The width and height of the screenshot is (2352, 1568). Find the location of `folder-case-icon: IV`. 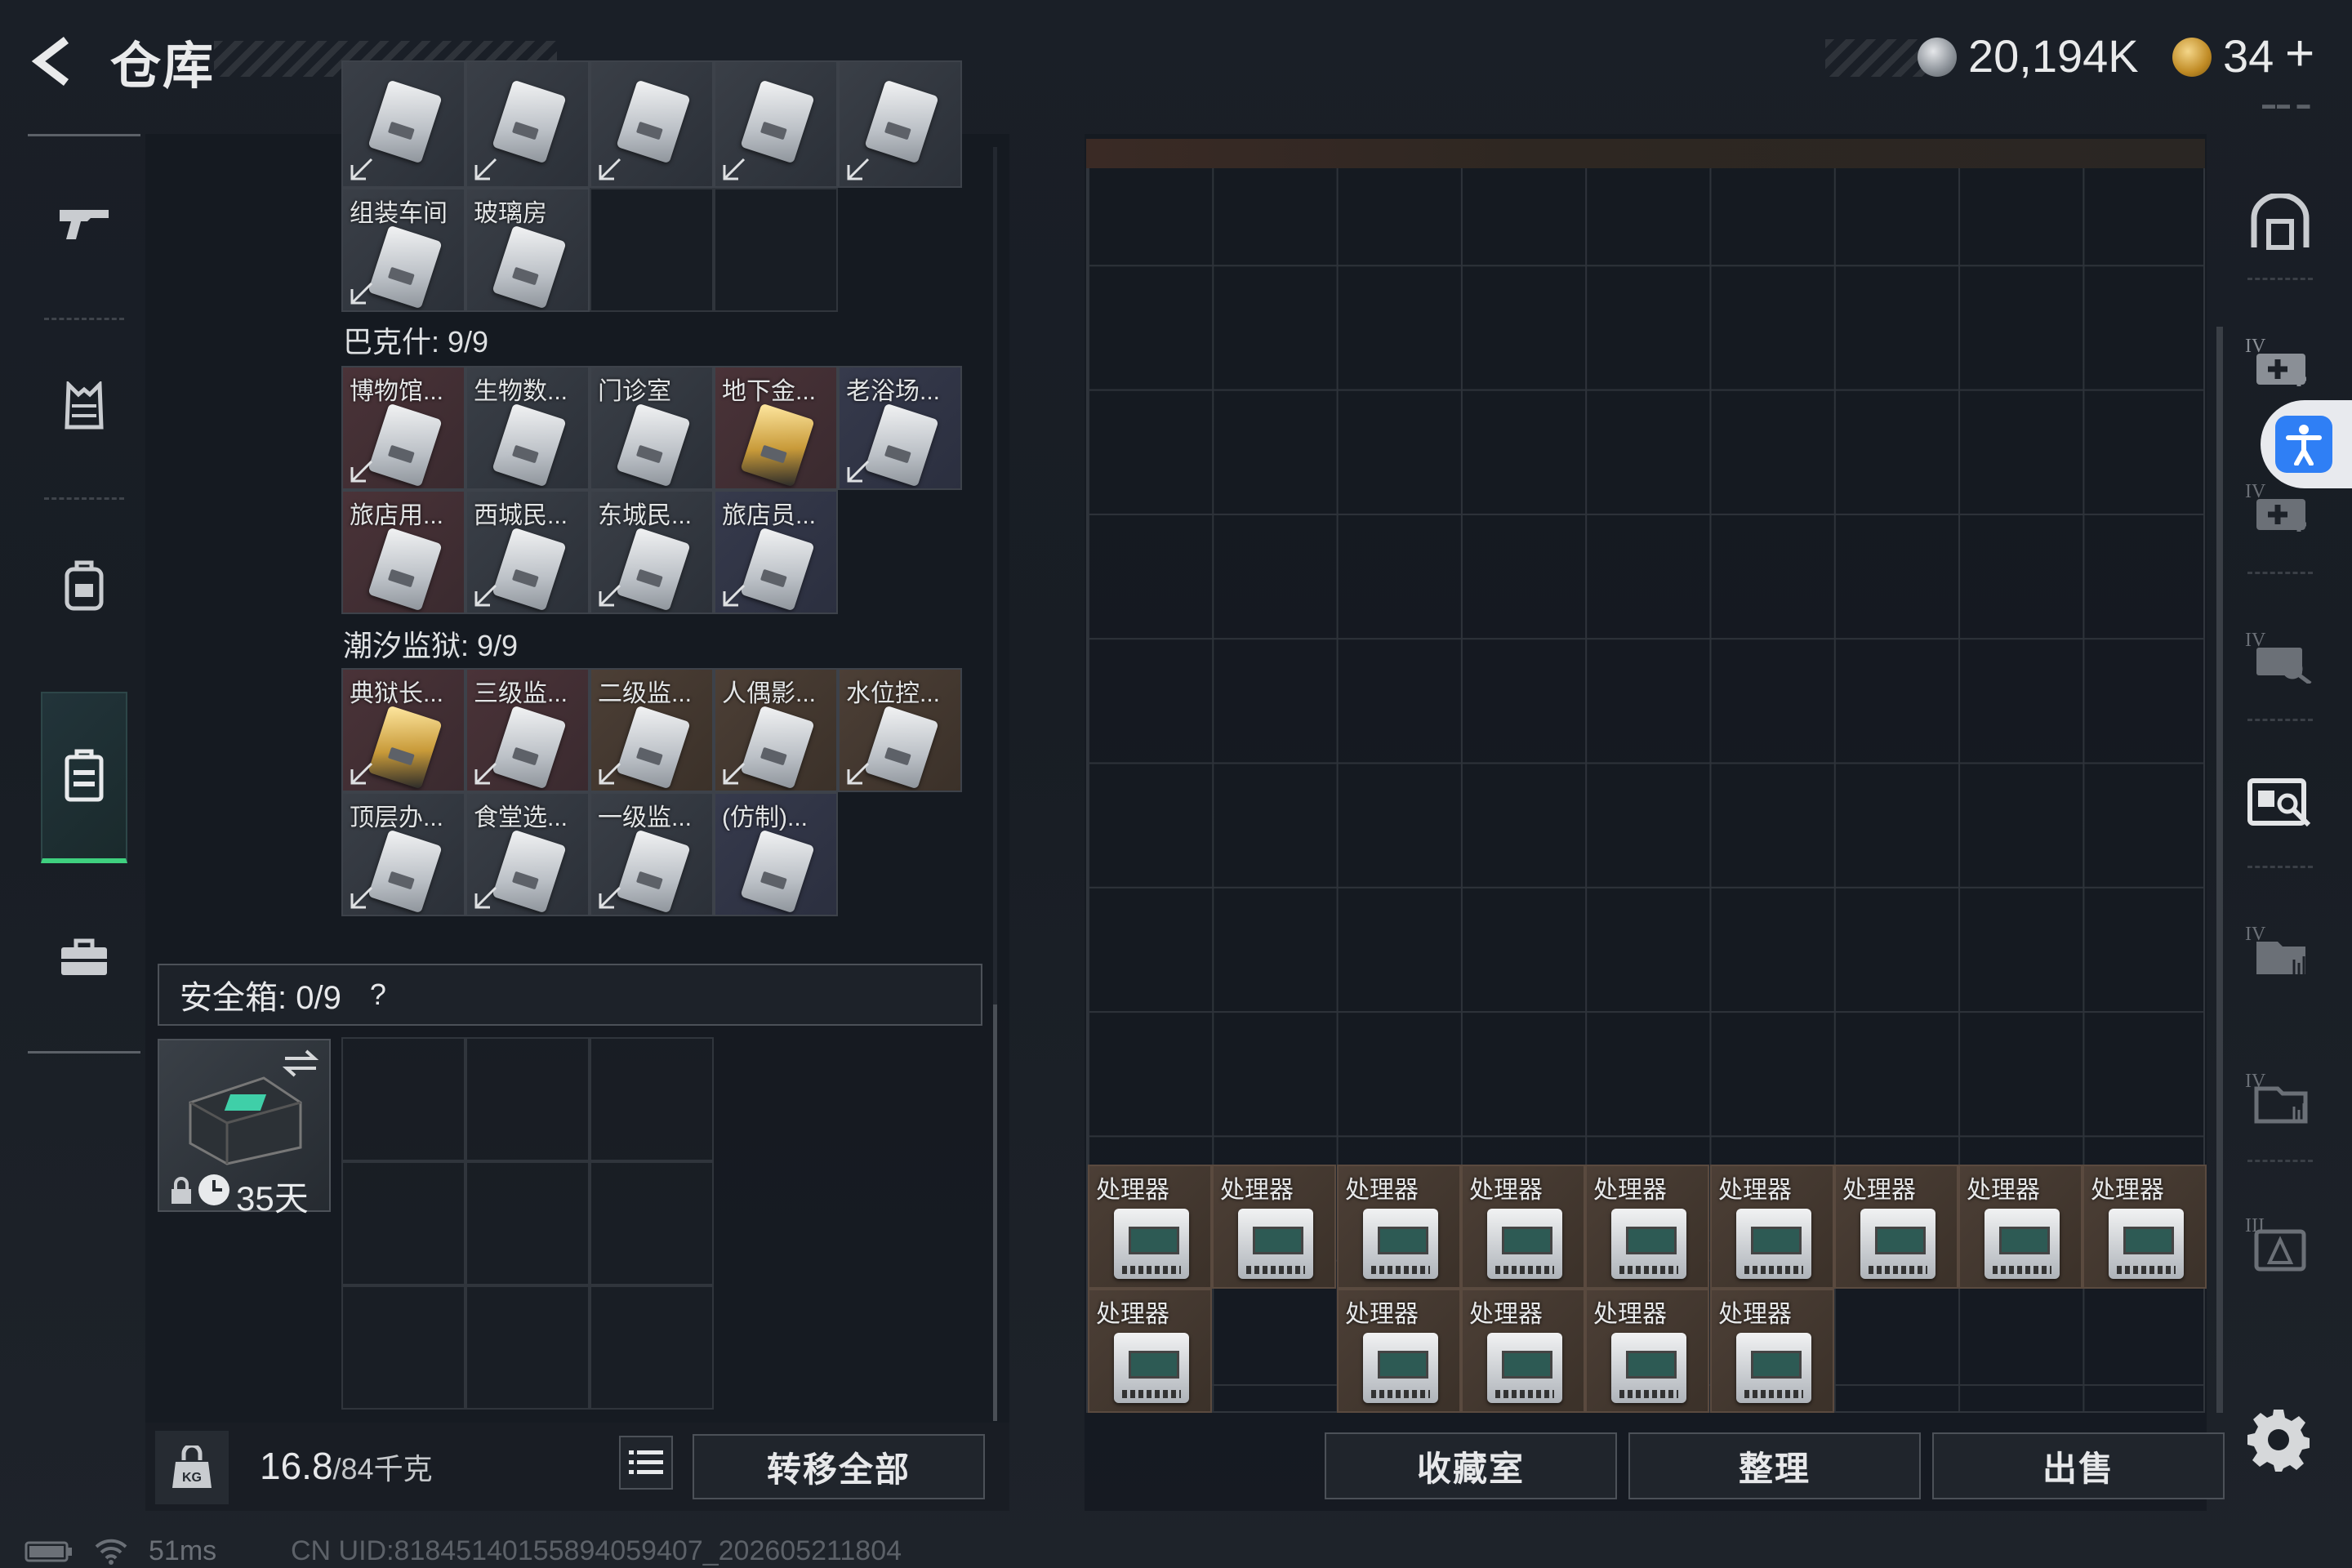

folder-case-icon: IV is located at coordinates (2276, 1097).